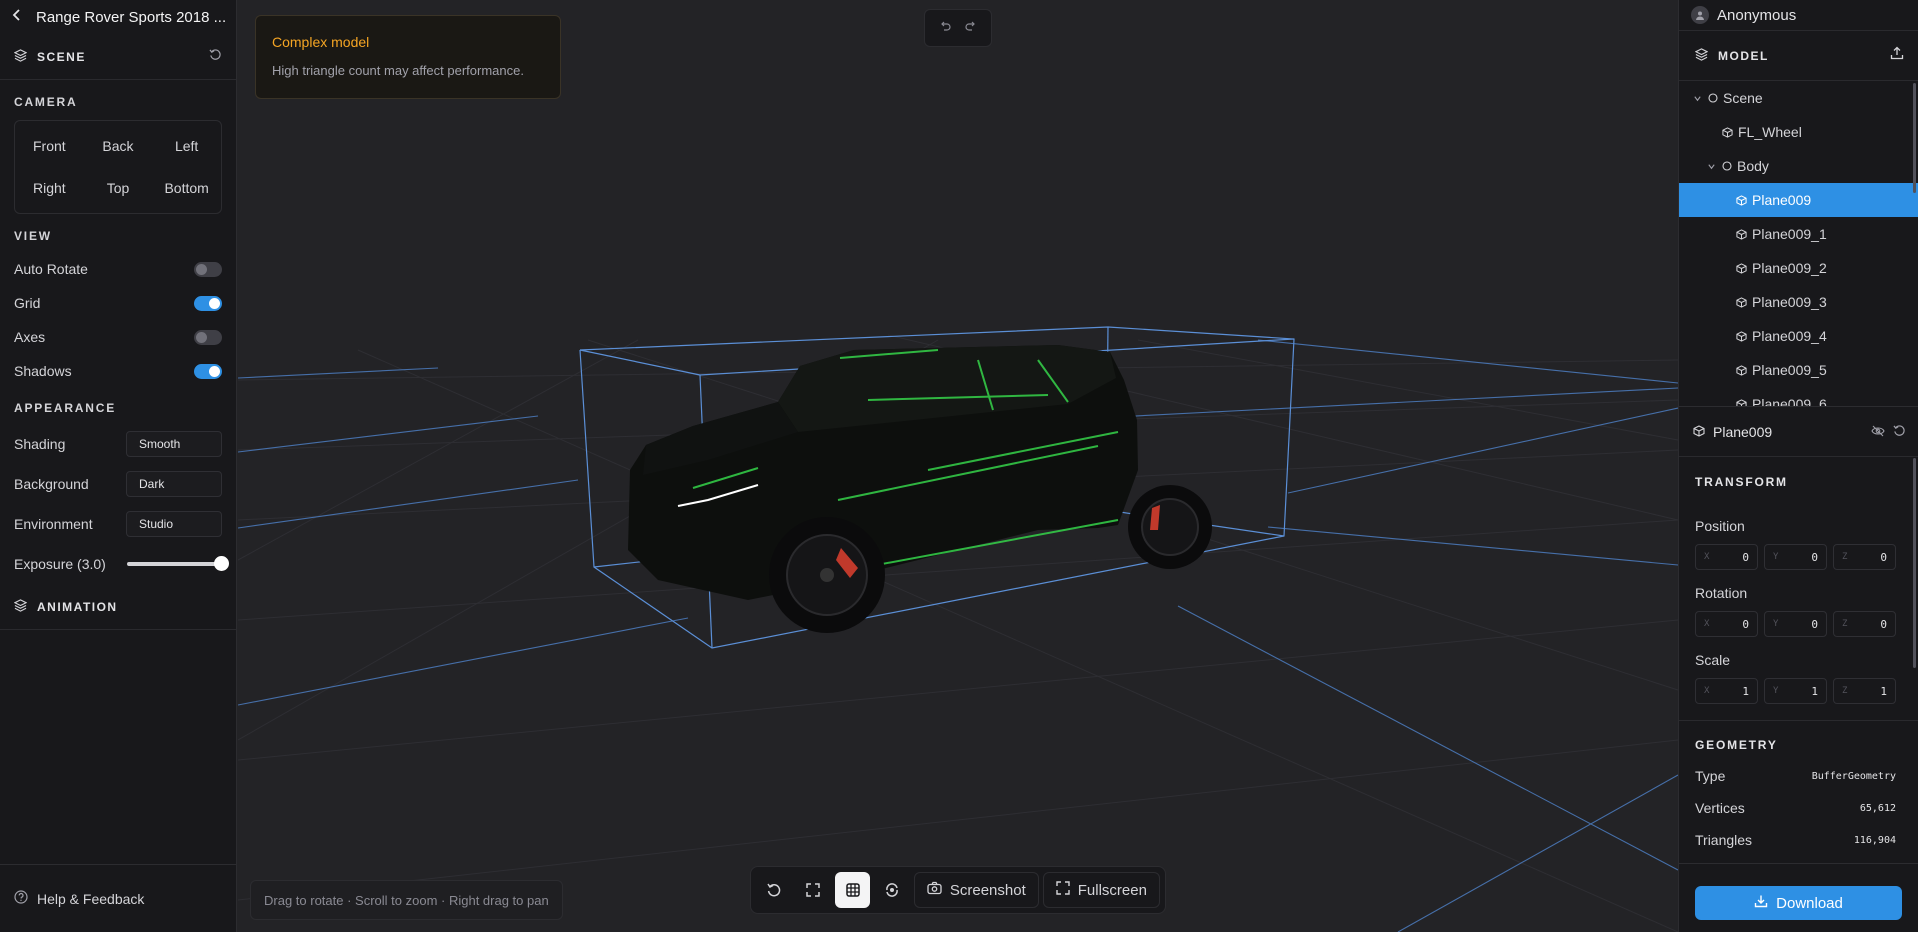 The width and height of the screenshot is (1918, 932). I want to click on geometry-type-label: Type, so click(1710, 776).